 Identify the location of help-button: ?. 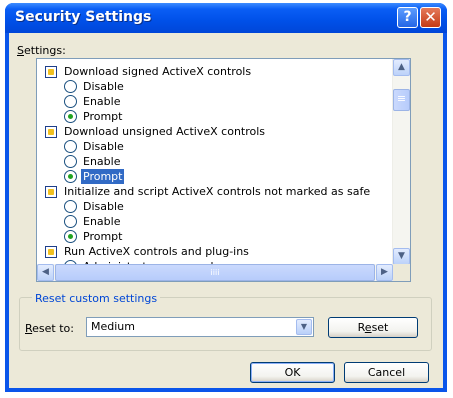
(407, 17).